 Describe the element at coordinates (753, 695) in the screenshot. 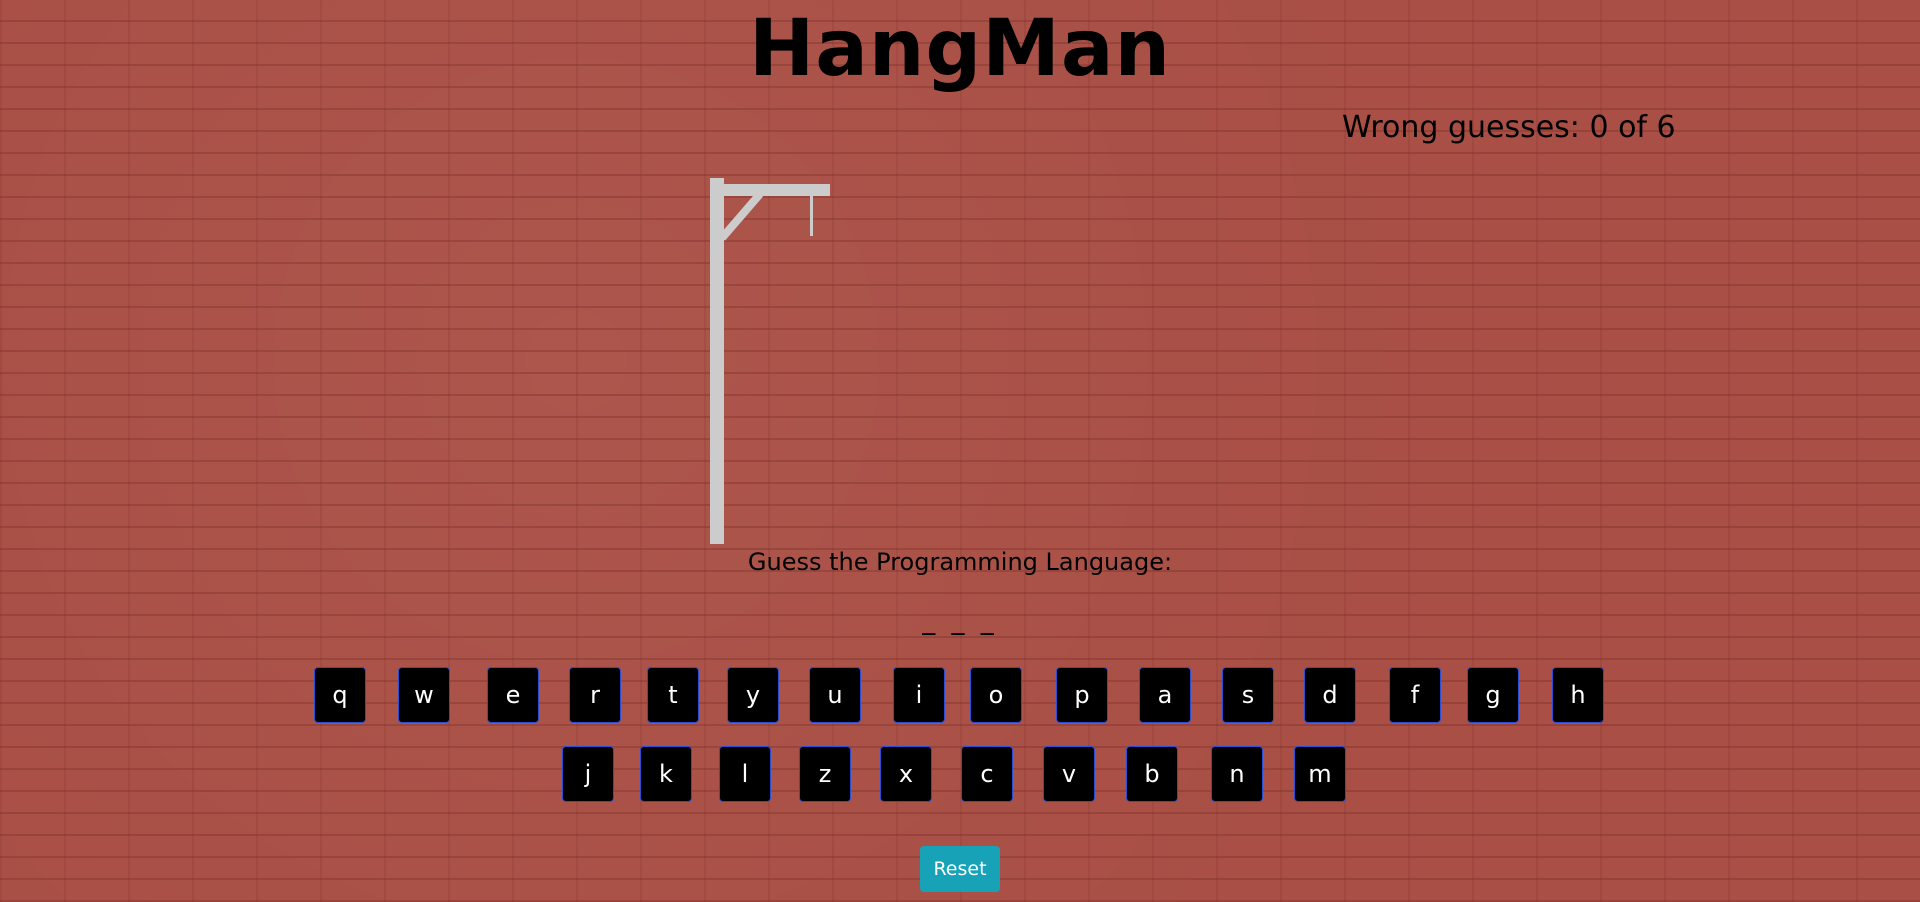

I see `letter-key-y: y` at that location.